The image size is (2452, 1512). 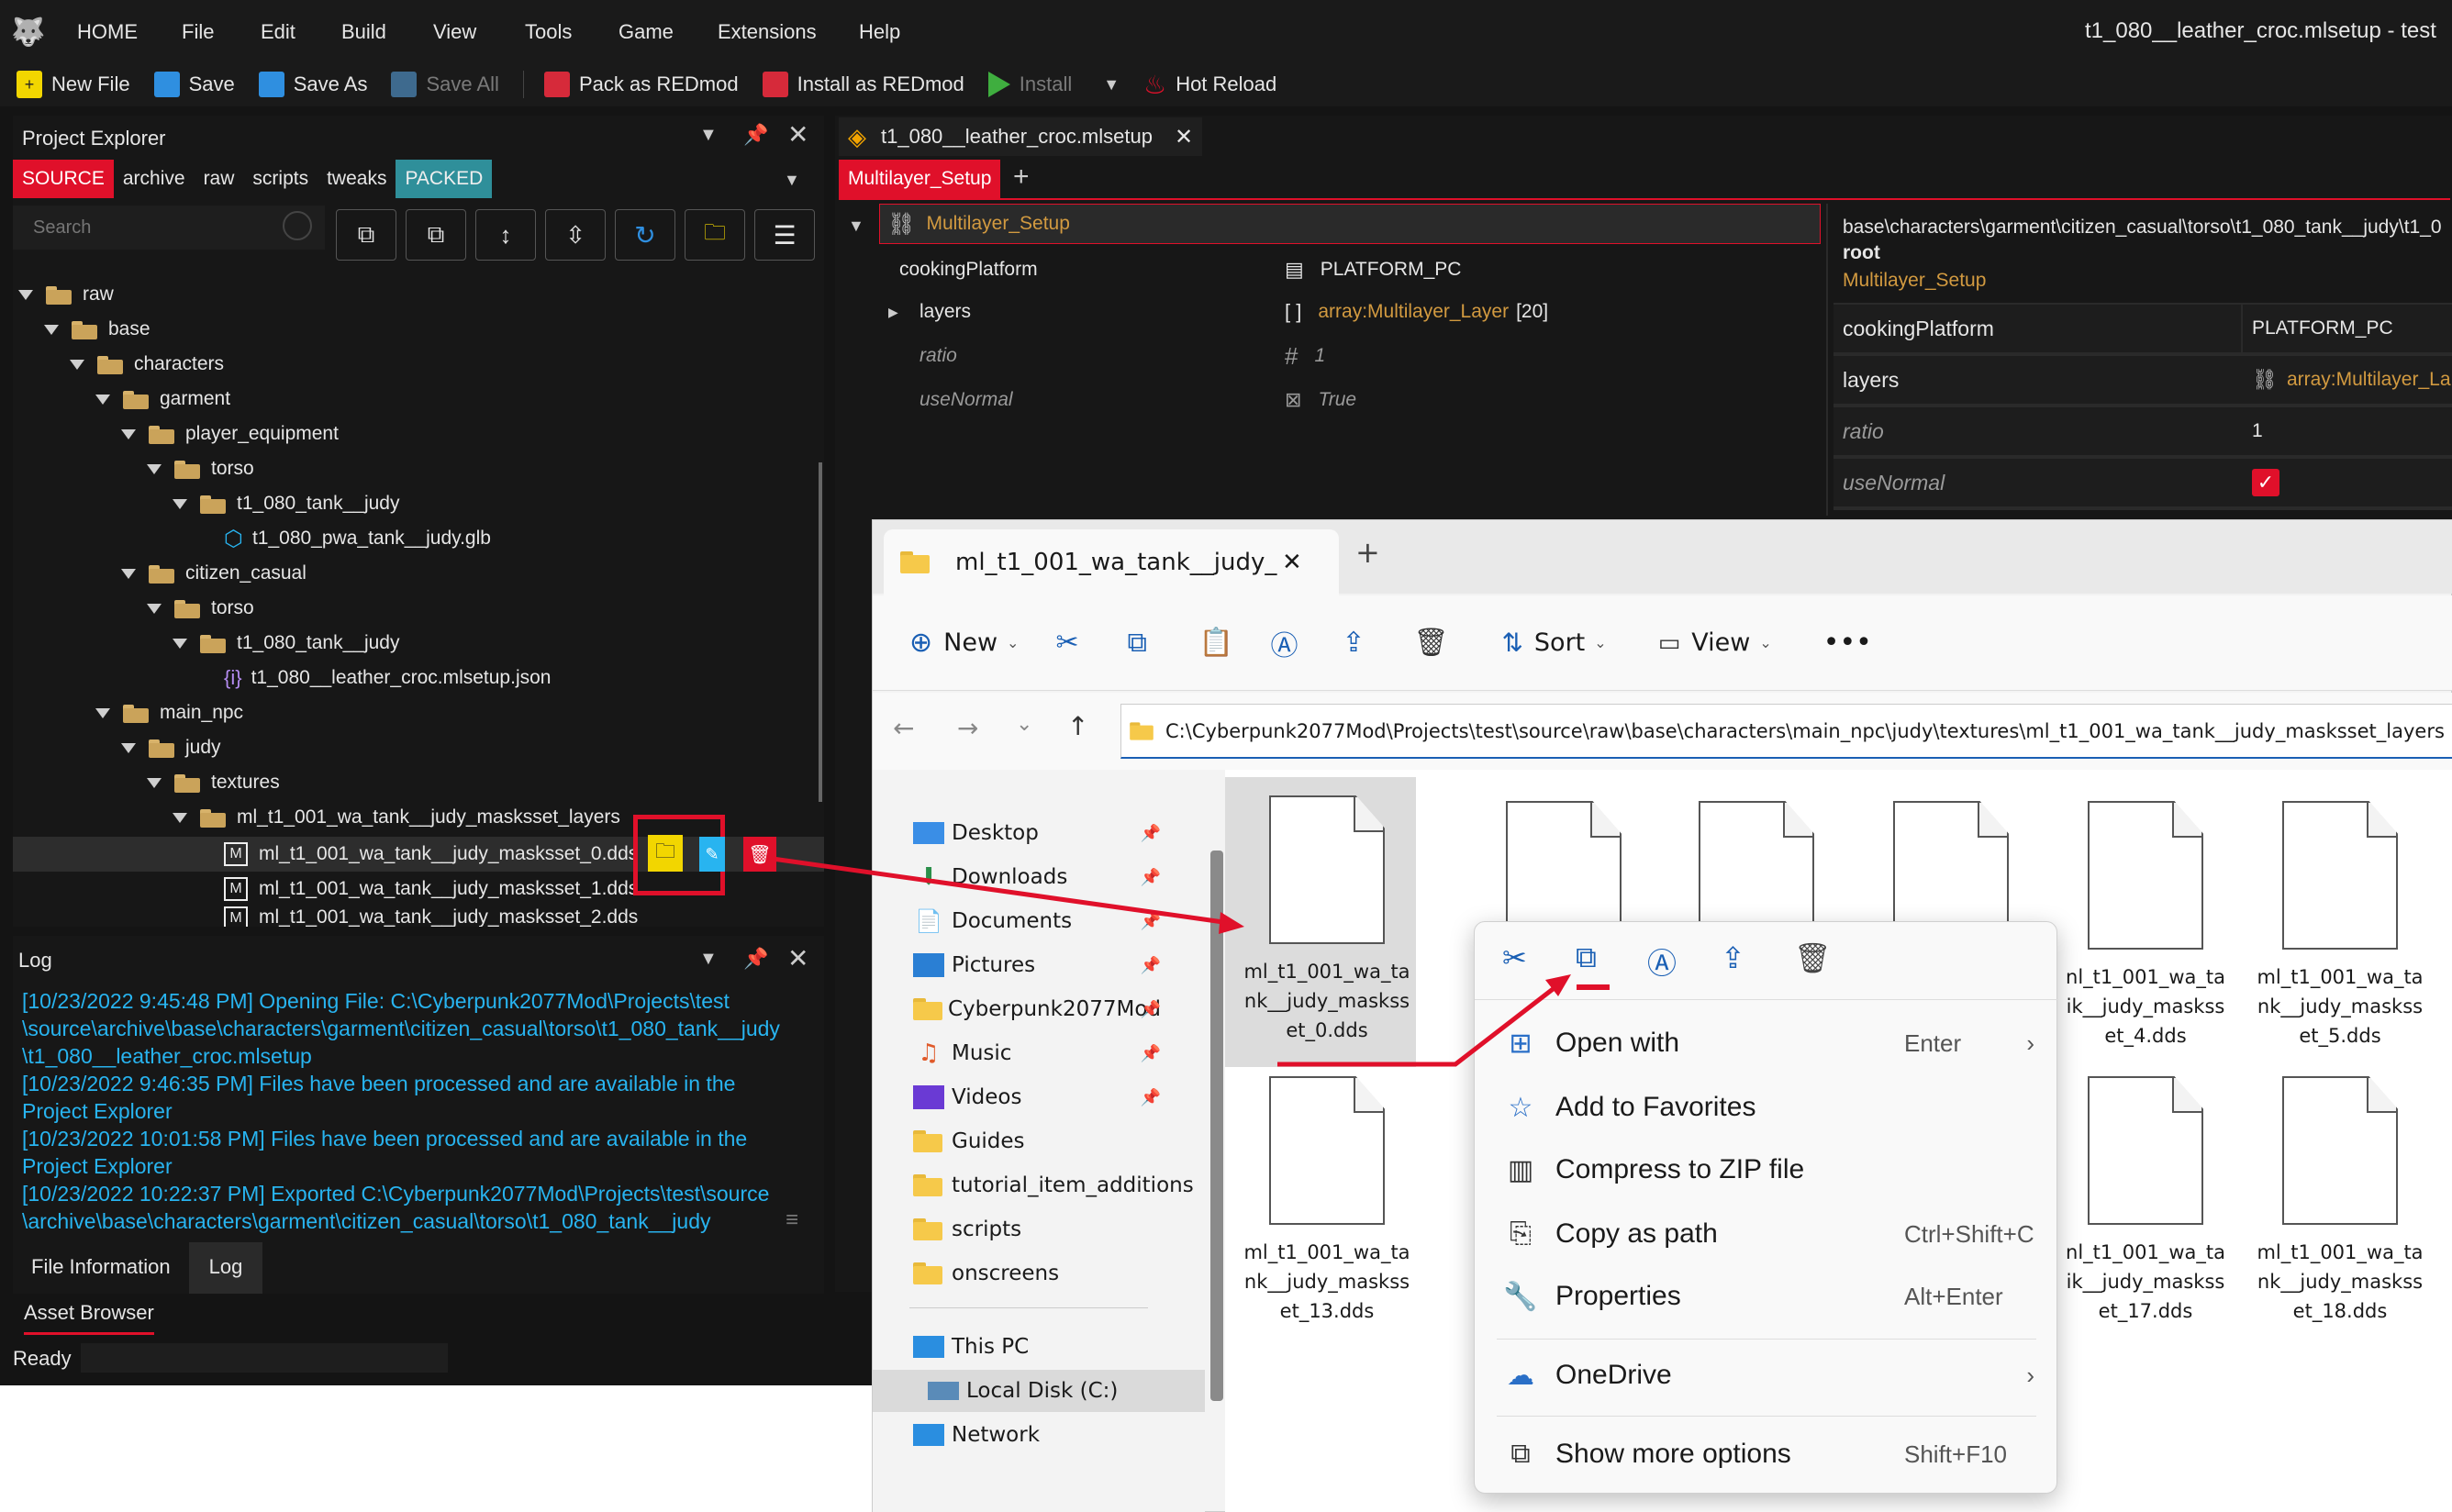 I want to click on annotation-arrows, so click(x=1191, y=961).